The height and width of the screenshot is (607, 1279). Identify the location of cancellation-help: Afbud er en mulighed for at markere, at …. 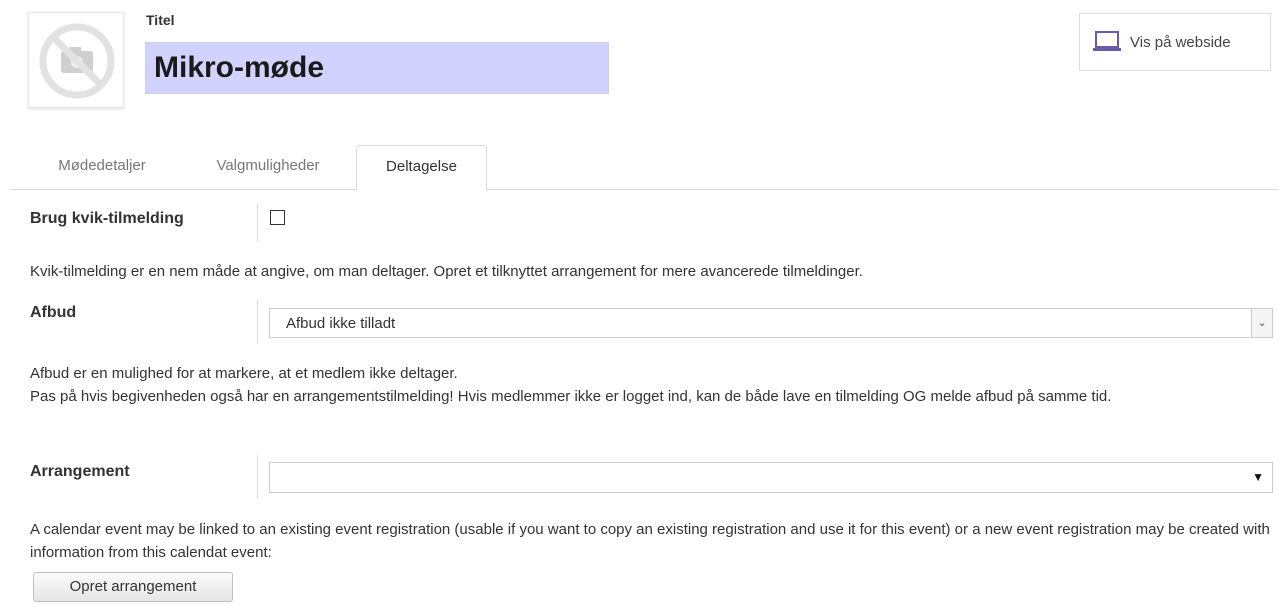
(650, 385).